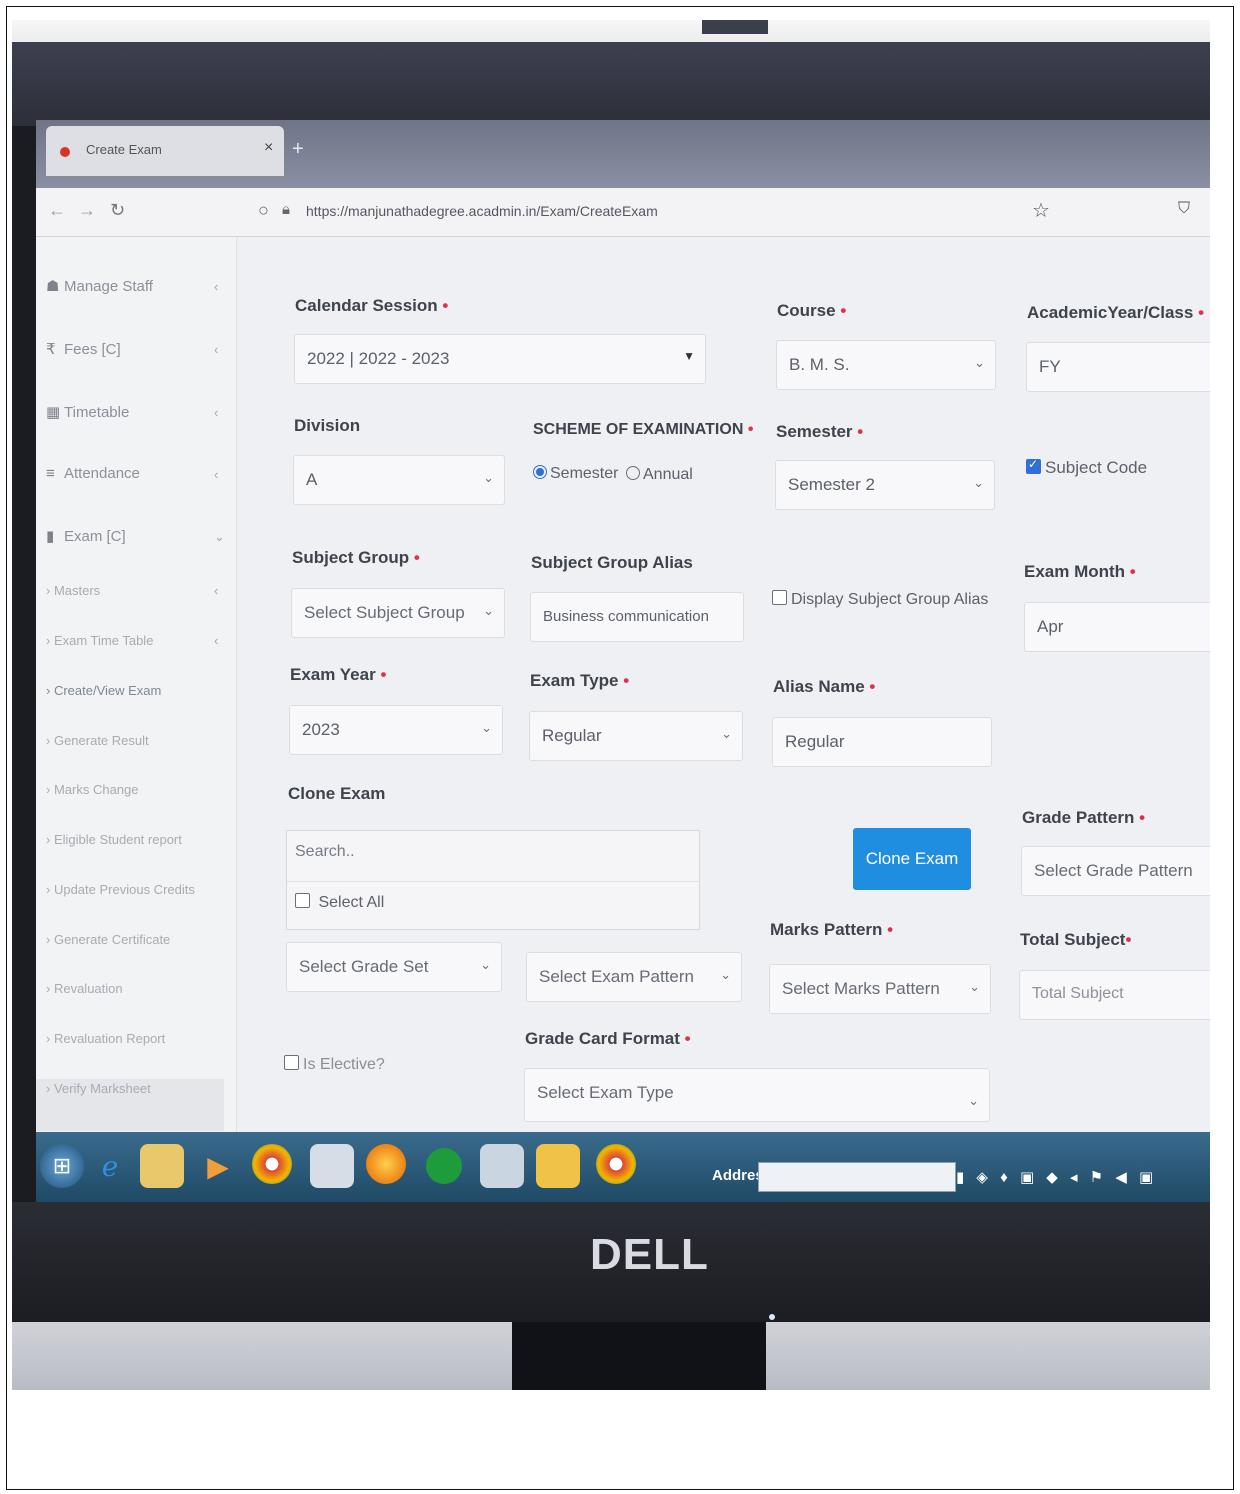  I want to click on sidebar-item-manage-staff: ☗ Manage Staff, so click(99, 286).